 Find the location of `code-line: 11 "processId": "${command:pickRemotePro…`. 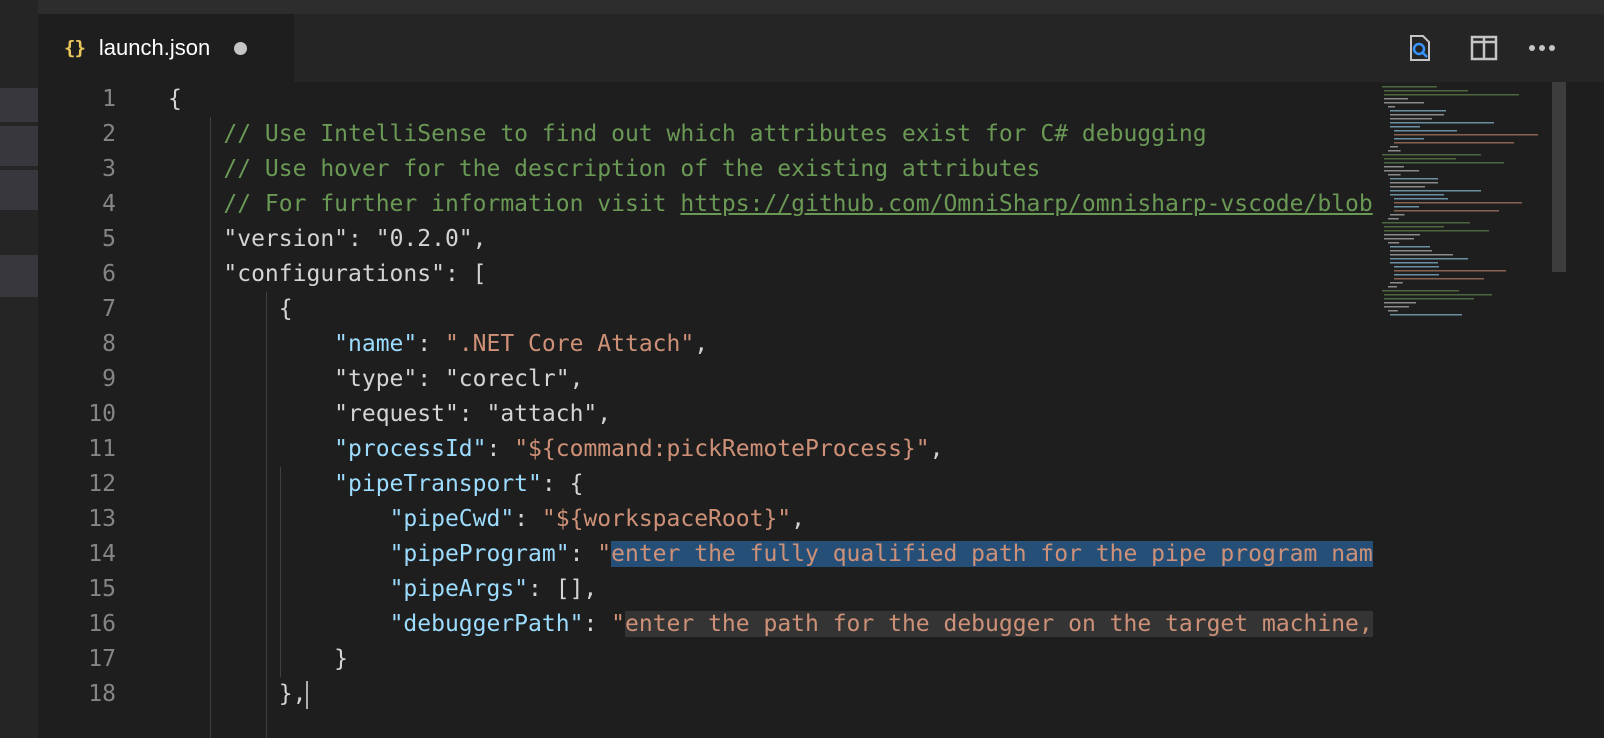

code-line: 11 "processId": "${command:pickRemotePro… is located at coordinates (709, 449).